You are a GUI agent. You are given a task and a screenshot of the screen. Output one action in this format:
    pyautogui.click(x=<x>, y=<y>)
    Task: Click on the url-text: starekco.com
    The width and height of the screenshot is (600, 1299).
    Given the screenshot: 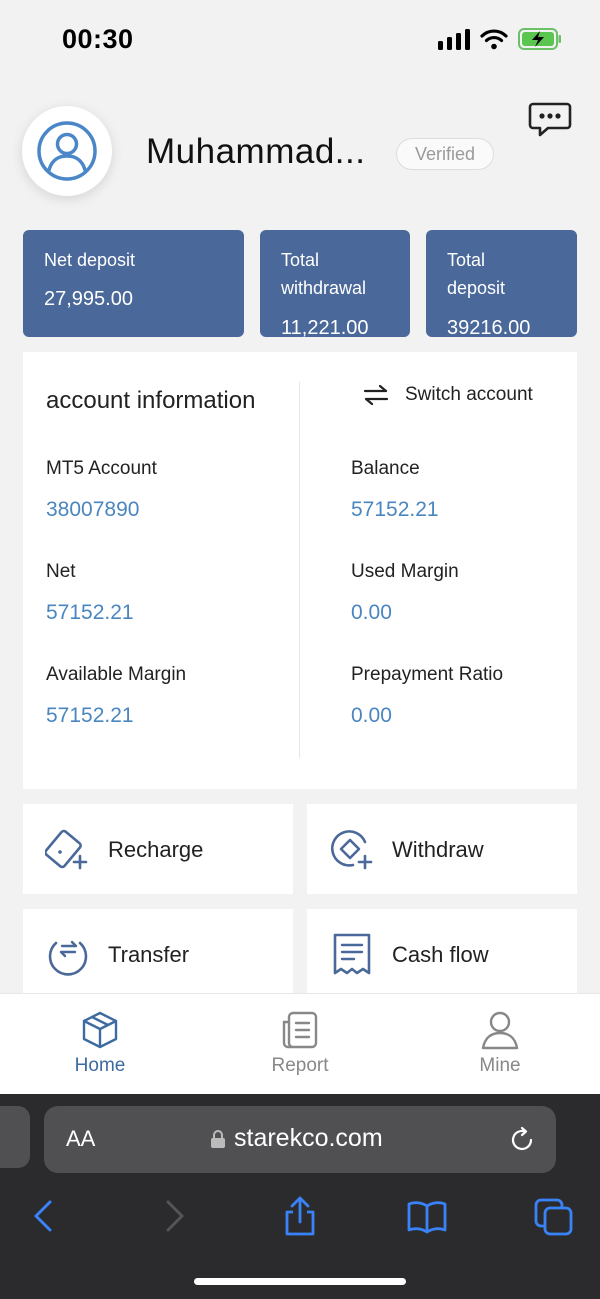 What is the action you would take?
    pyautogui.click(x=308, y=1138)
    